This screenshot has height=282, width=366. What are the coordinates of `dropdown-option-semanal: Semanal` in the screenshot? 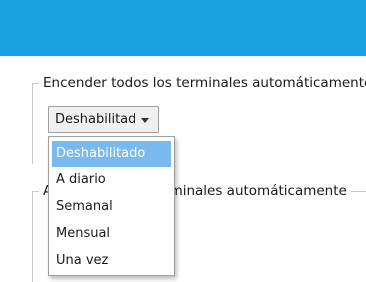 It's located at (111, 207).